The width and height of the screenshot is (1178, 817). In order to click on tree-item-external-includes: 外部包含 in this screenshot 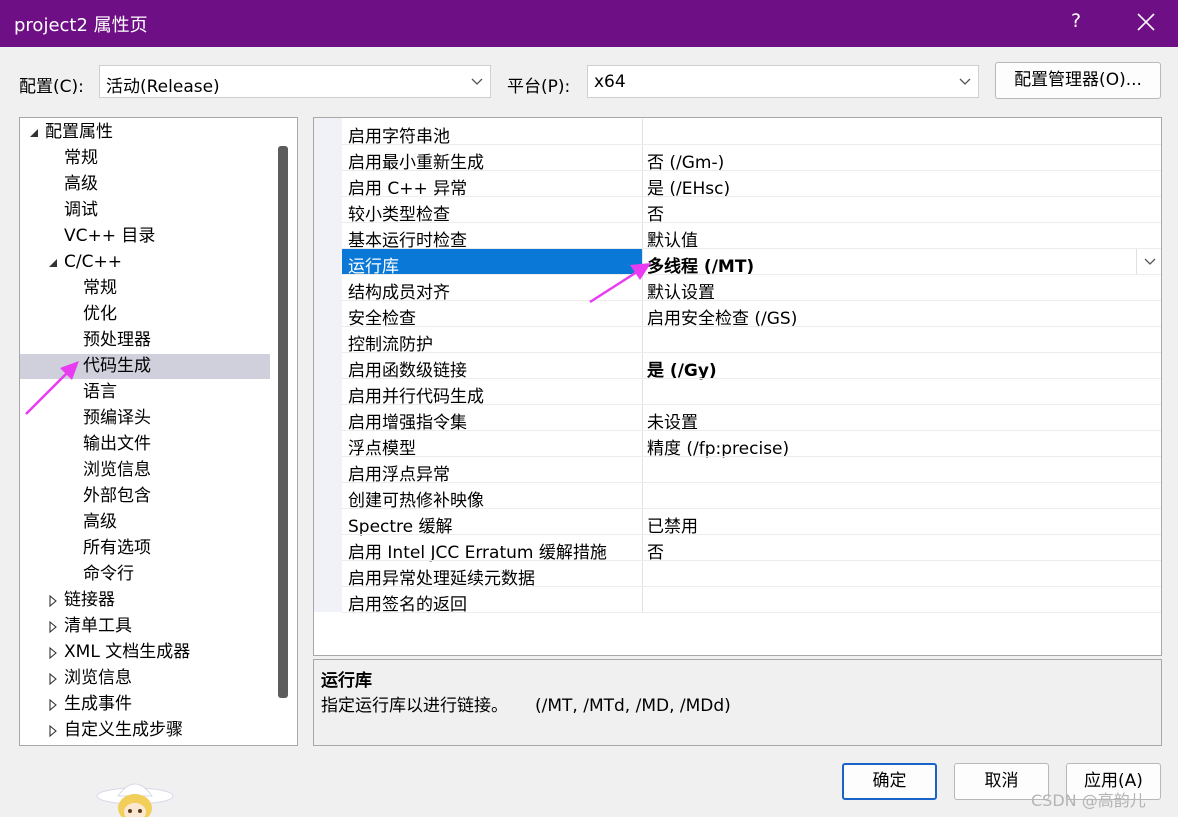, I will do `click(149, 496)`.